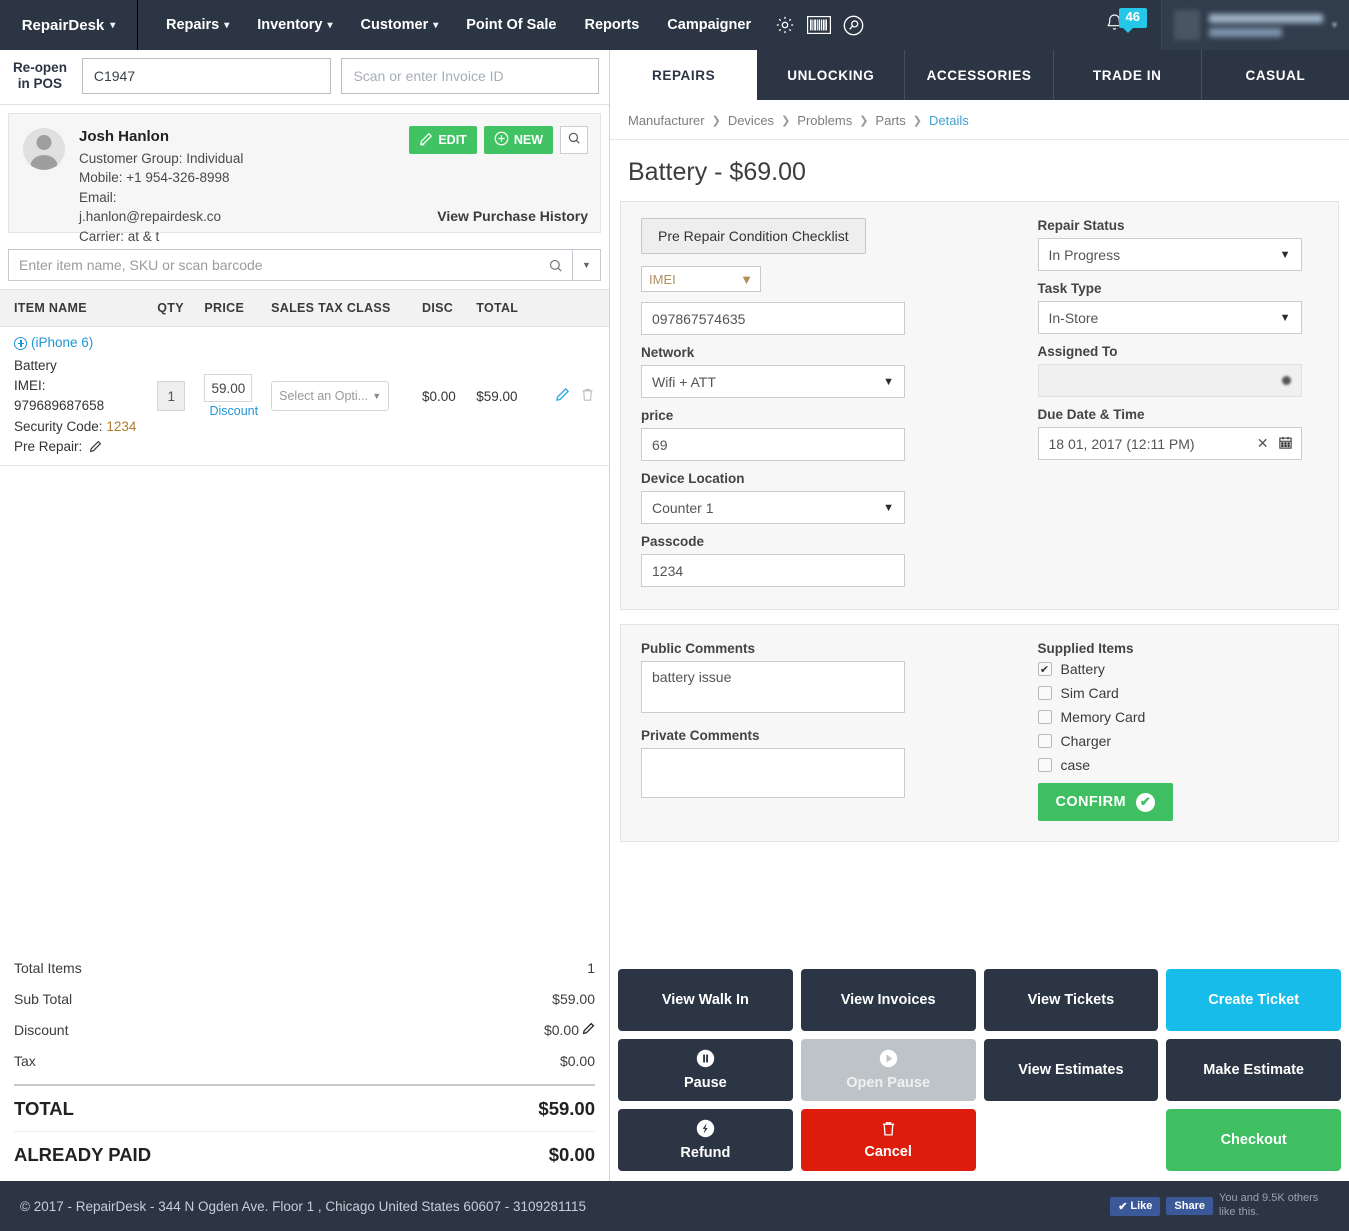 The width and height of the screenshot is (1349, 1231). Describe the element at coordinates (1126, 75) in the screenshot. I see `tab-trade-in: TRADE IN` at that location.